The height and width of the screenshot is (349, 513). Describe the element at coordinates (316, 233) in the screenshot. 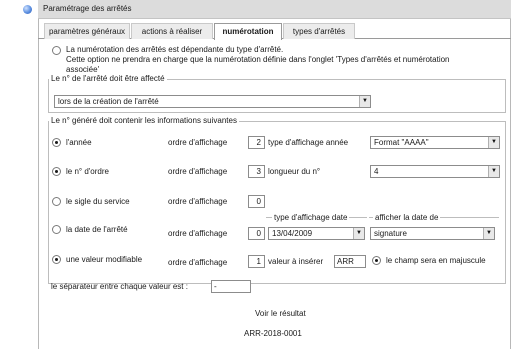

I see `date-type-select: 13/04/2009 ▼` at that location.